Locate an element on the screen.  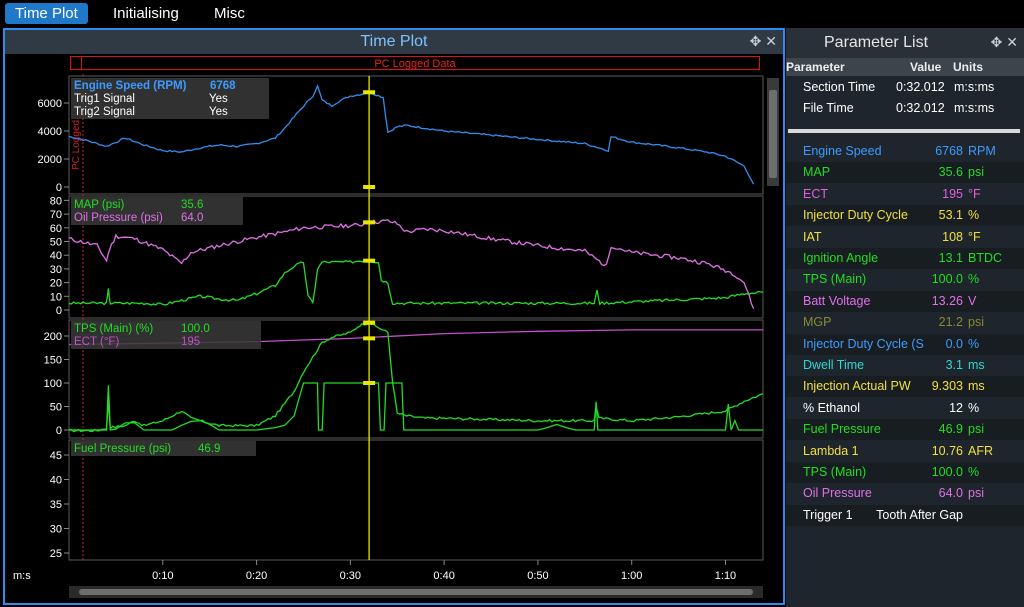
y-tick-label: 20 is located at coordinates (56, 284).